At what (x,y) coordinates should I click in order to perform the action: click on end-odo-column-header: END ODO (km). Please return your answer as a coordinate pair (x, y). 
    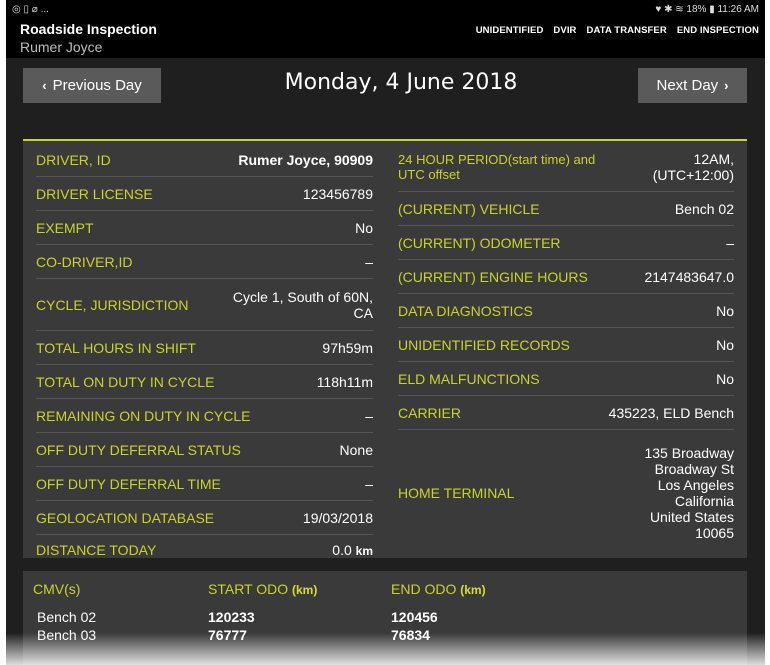
    Looking at the image, I should click on (438, 589).